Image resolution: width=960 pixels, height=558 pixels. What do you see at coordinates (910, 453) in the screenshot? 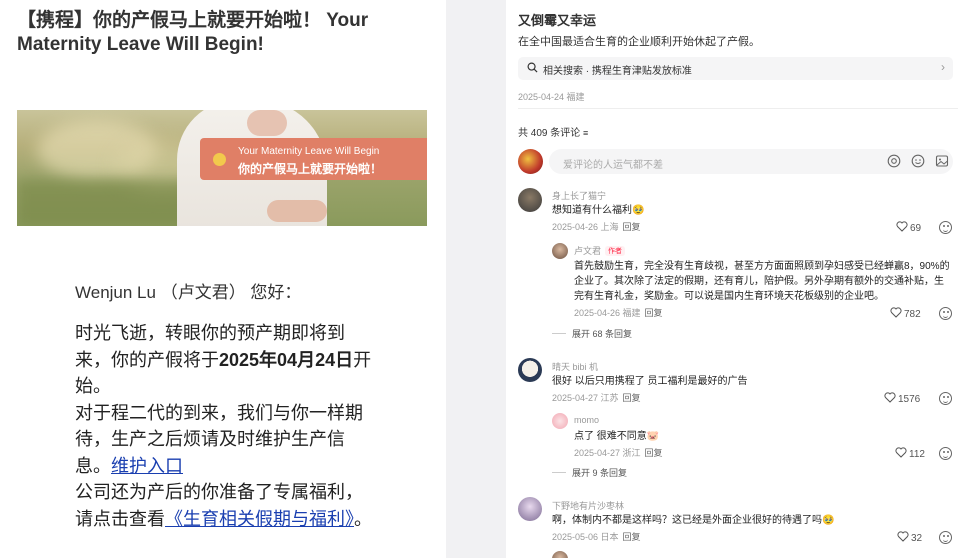
I see `like-button: 112` at bounding box center [910, 453].